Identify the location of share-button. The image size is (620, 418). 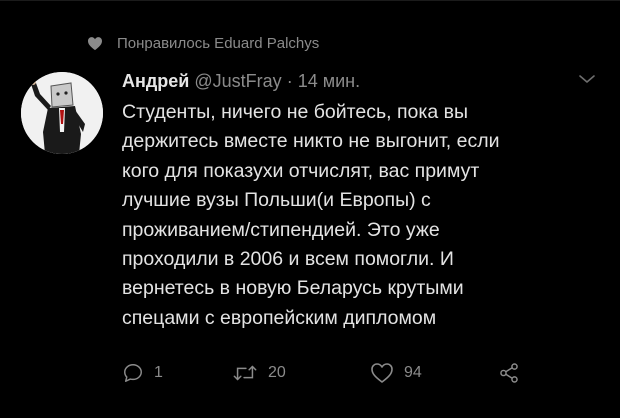
(509, 373).